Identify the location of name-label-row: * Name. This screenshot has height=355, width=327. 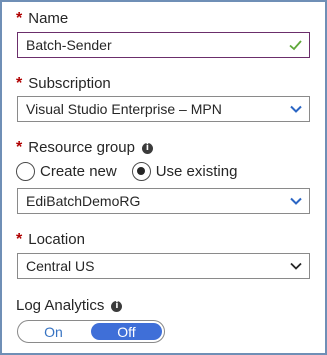
(42, 19).